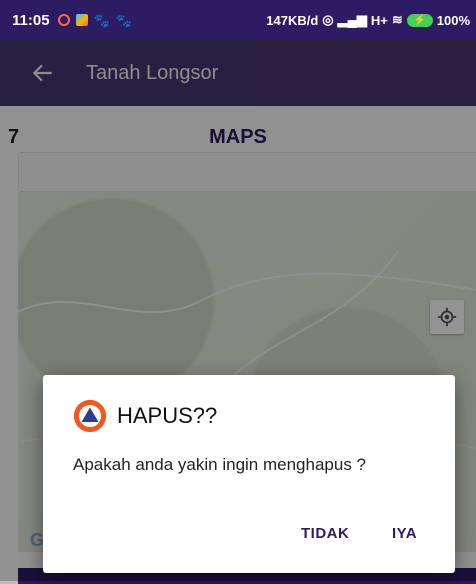  Describe the element at coordinates (352, 19) in the screenshot. I see `signal-icon: ▂▄▆` at that location.